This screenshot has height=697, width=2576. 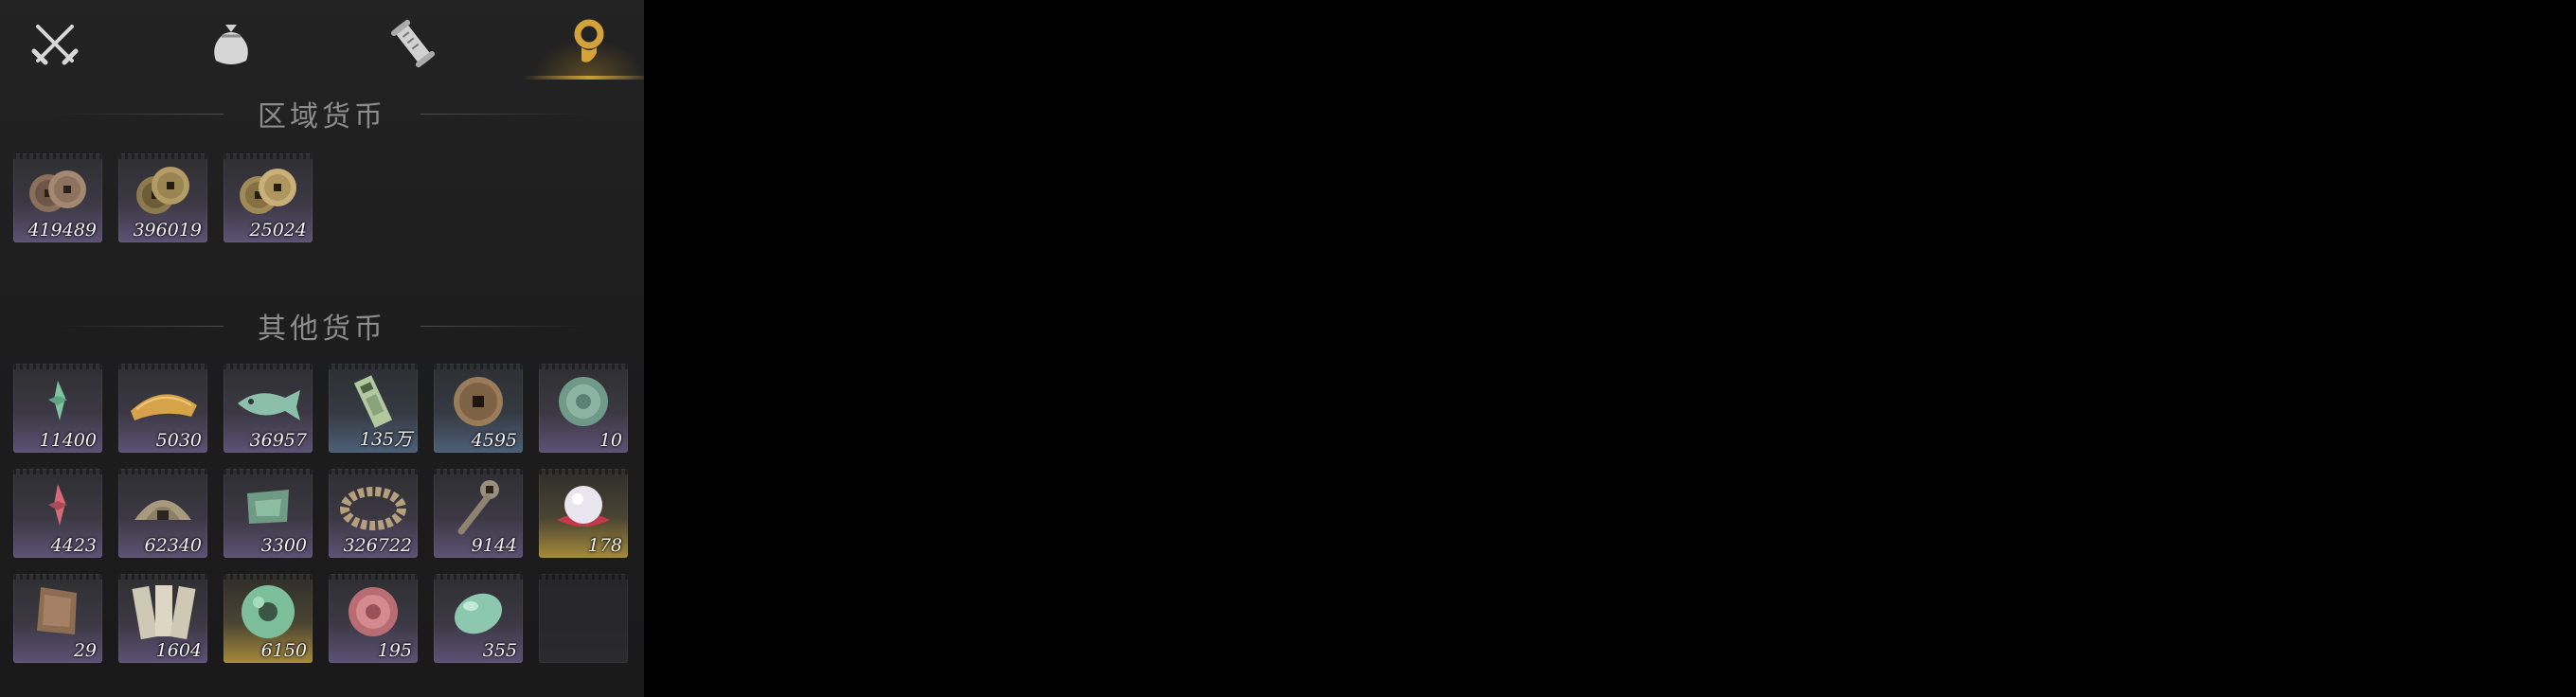 What do you see at coordinates (178, 650) in the screenshot?
I see `item-quantity: 1604` at bounding box center [178, 650].